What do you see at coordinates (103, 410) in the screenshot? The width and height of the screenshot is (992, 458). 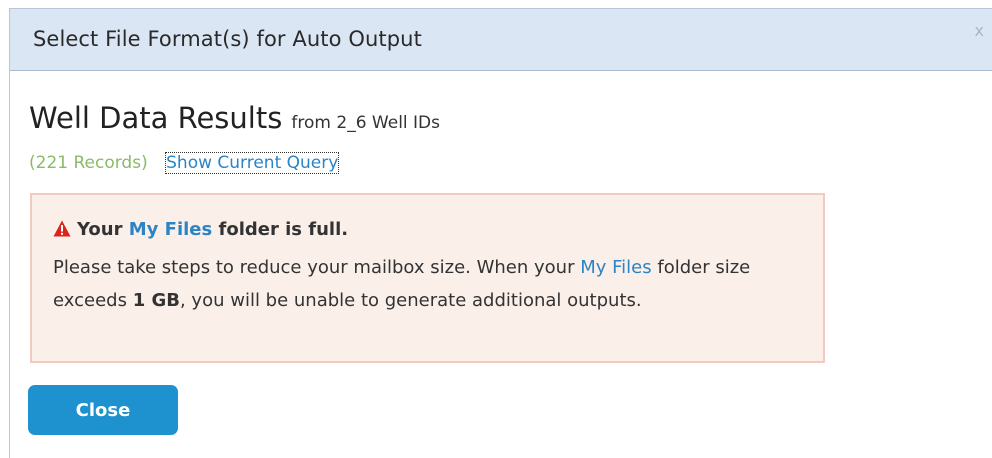 I see `close-button: Close` at bounding box center [103, 410].